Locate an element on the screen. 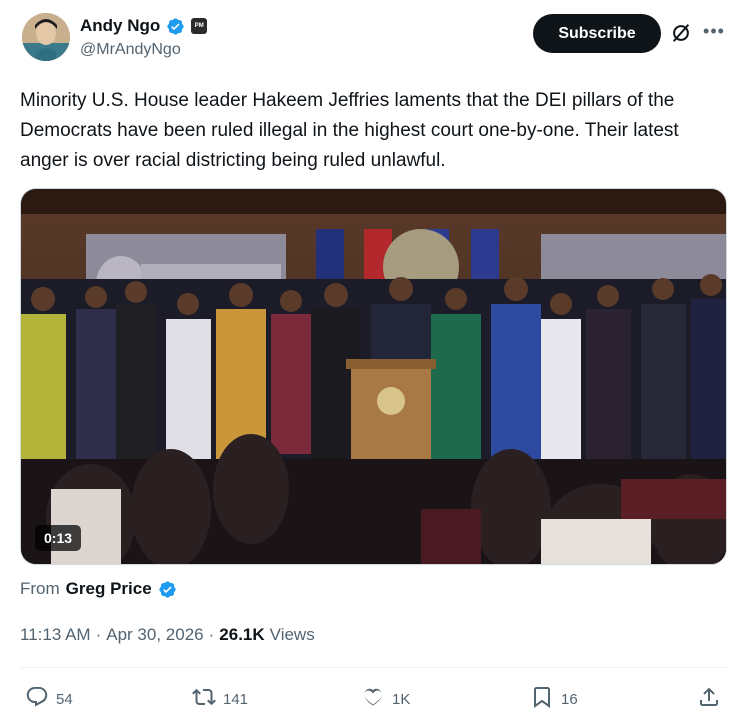 Image resolution: width=743 pixels, height=728 pixels. reply-count: 54 is located at coordinates (64, 699).